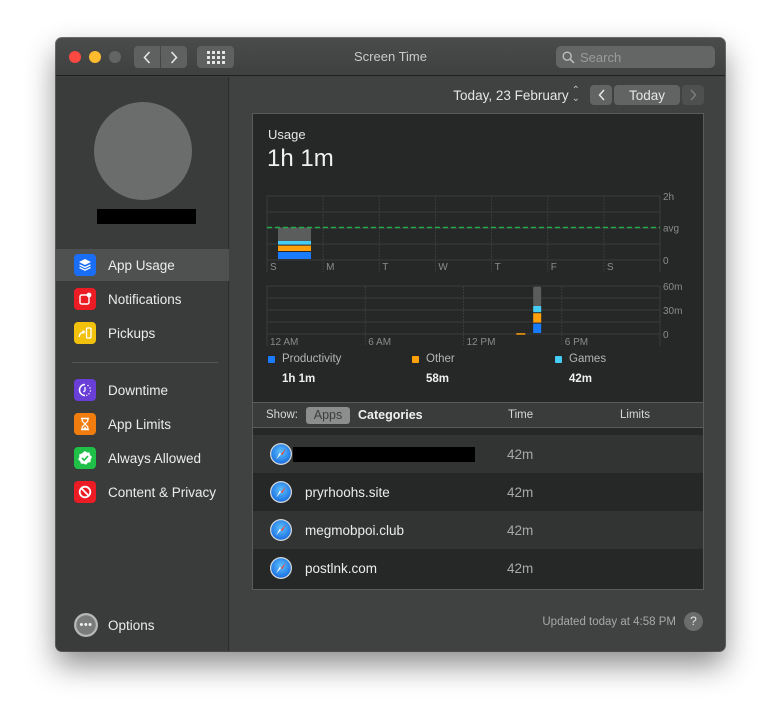  Describe the element at coordinates (647, 95) in the screenshot. I see `today-button: Today` at that location.